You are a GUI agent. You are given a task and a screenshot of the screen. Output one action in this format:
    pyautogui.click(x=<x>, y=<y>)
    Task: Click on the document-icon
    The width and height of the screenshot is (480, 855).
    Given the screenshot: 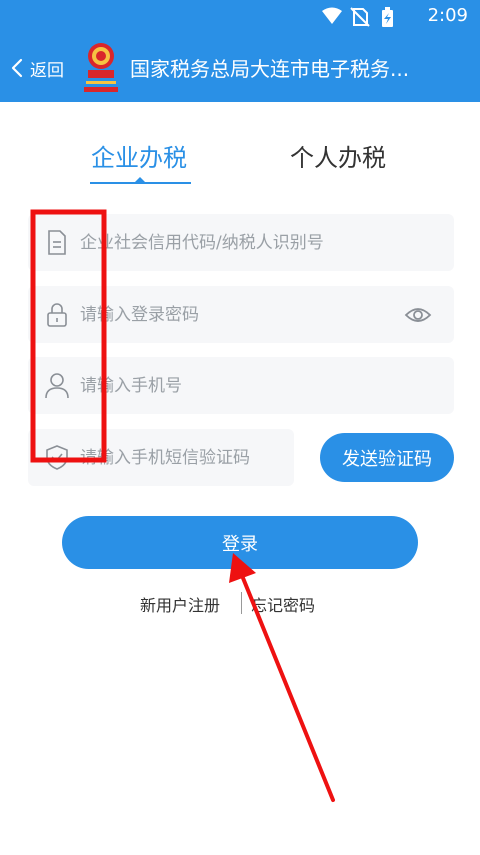 What is the action you would take?
    pyautogui.click(x=57, y=242)
    